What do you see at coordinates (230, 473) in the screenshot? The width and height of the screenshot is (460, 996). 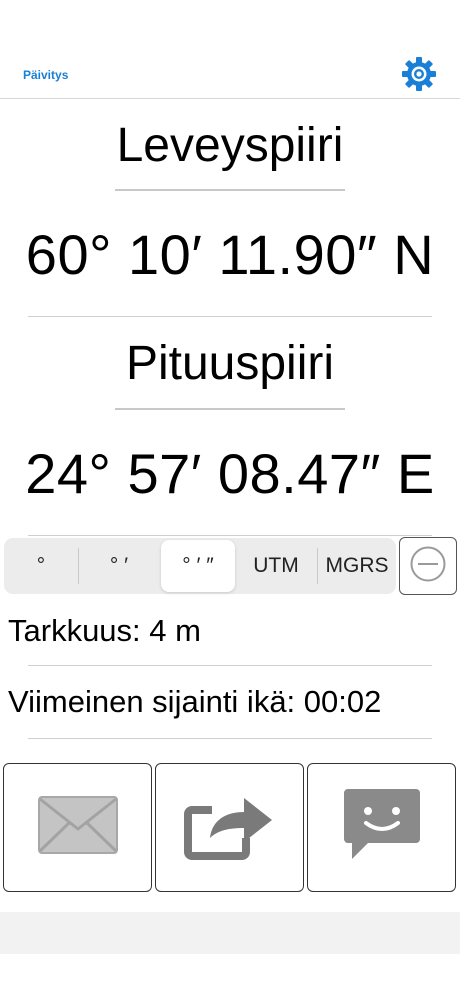 I see `longitude-value: 24° 57′ 08.47″ E` at bounding box center [230, 473].